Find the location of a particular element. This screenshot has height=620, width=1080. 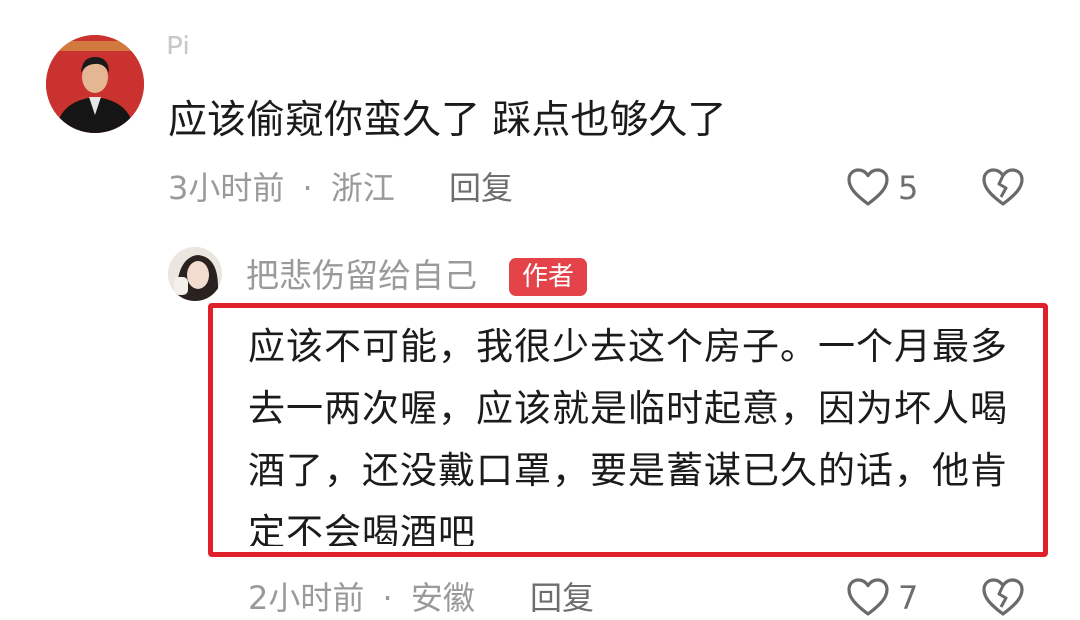

author-avatar is located at coordinates (195, 274).